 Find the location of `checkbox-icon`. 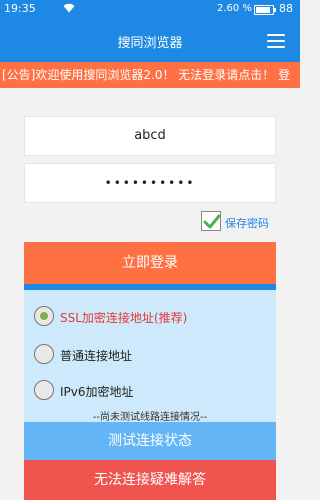

checkbox-icon is located at coordinates (211, 221).